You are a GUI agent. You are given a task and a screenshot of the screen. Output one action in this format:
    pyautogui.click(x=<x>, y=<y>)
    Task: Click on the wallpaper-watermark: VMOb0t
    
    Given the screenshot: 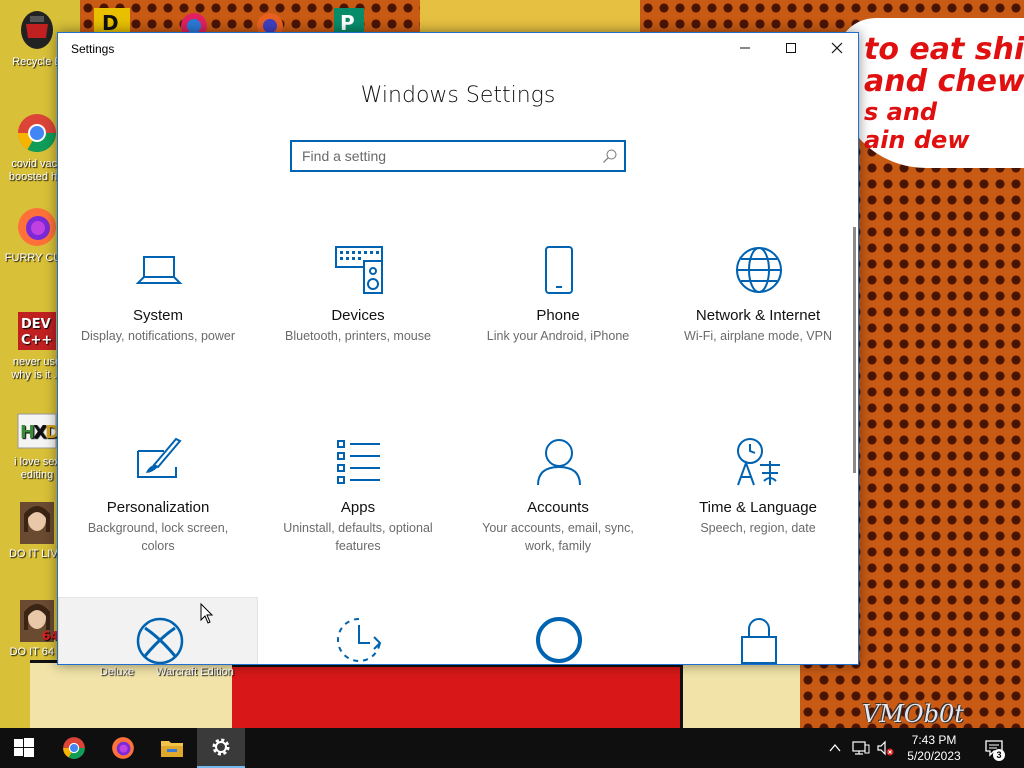 What is the action you would take?
    pyautogui.click(x=913, y=714)
    